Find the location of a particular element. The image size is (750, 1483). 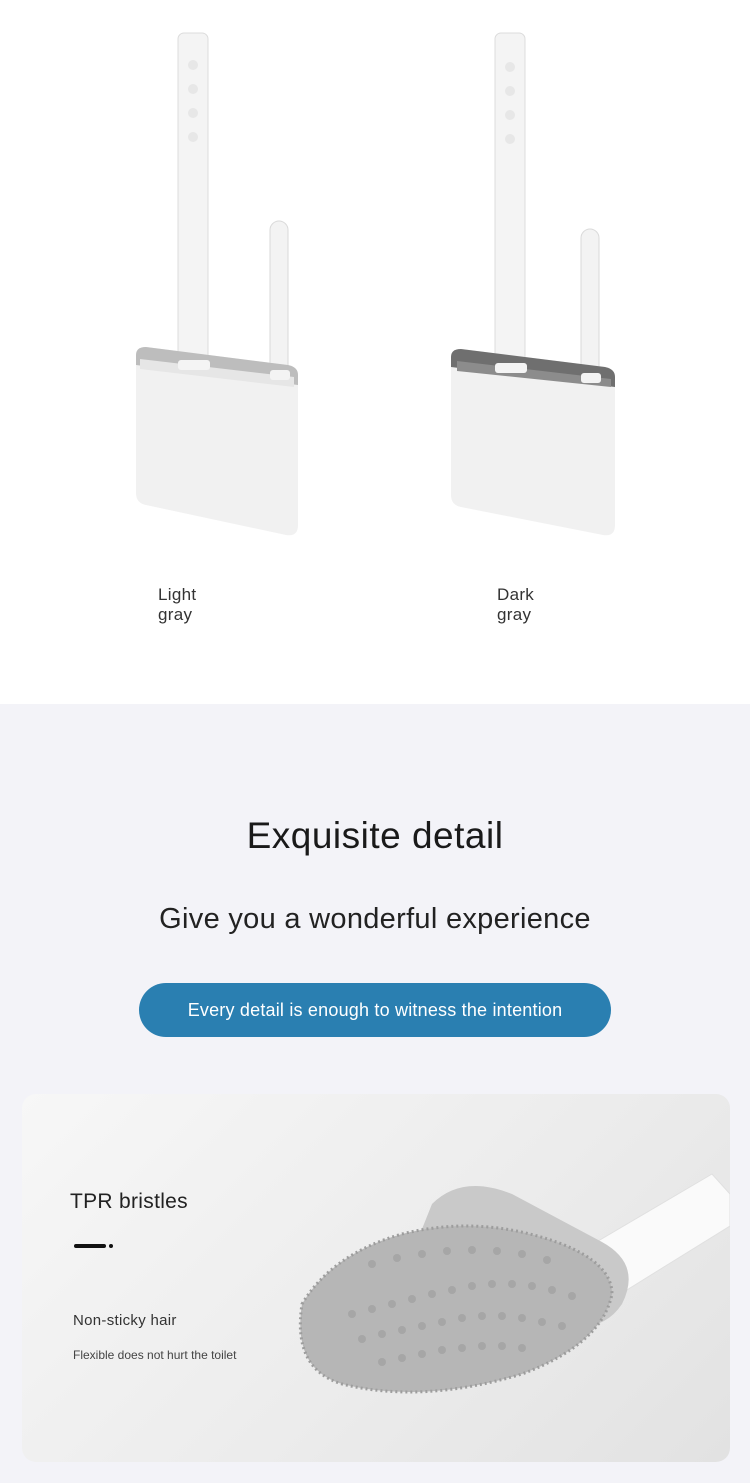

variant-label-light-gray: Light gray is located at coordinates (188, 605).